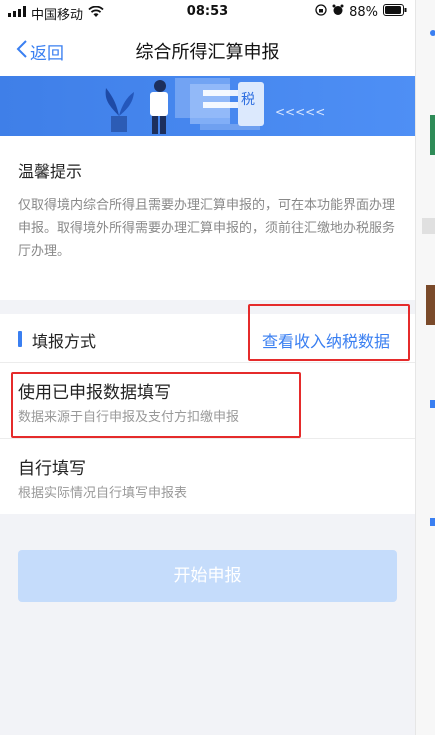  Describe the element at coordinates (207, 12) in the screenshot. I see `status-bar: 中国移动 08:53 88%` at that location.